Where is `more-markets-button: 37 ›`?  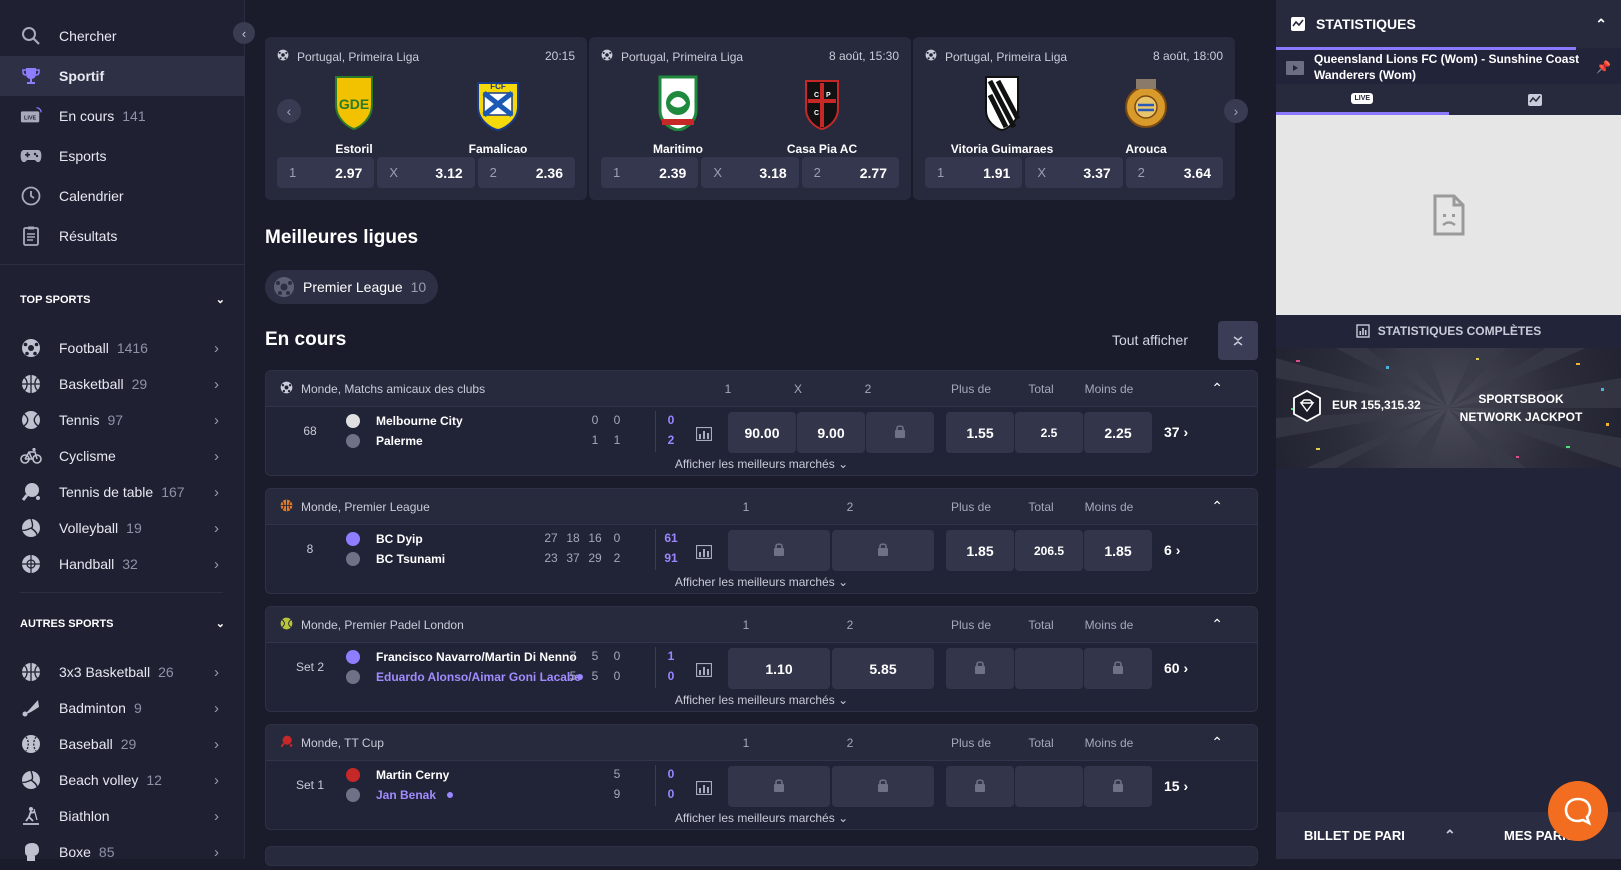 more-markets-button: 37 › is located at coordinates (1176, 432).